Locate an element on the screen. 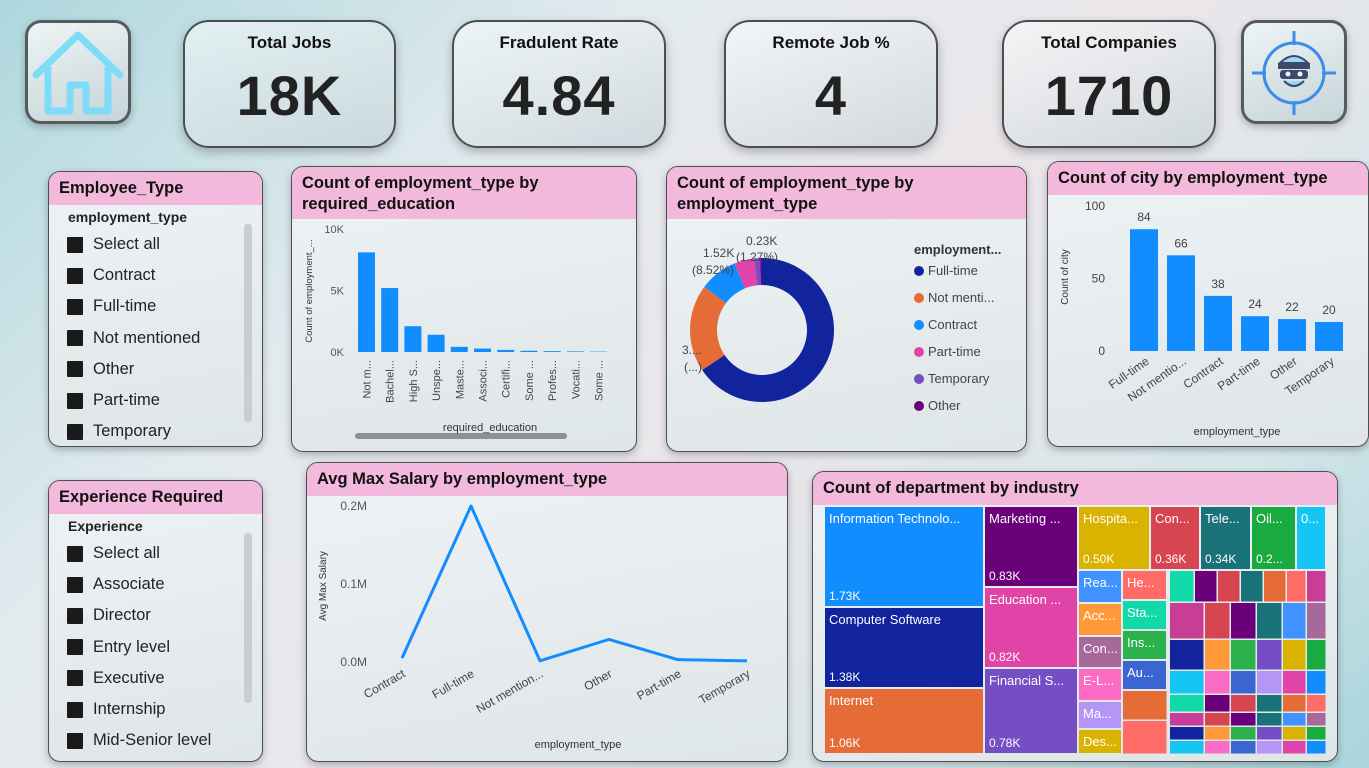 This screenshot has height=768, width=1369. home-button is located at coordinates (78, 72).